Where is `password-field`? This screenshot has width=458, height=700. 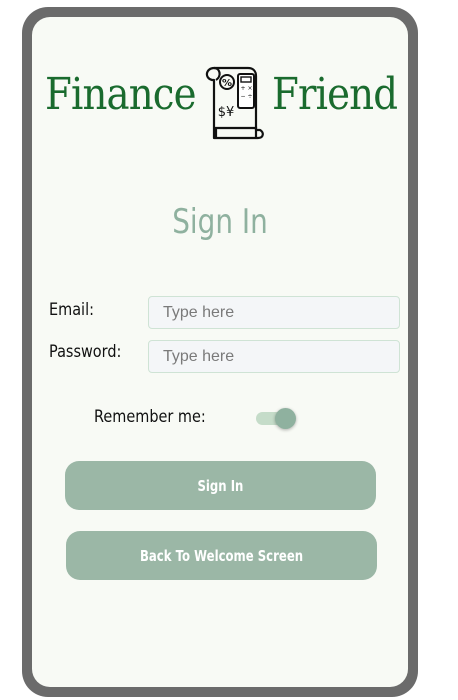 password-field is located at coordinates (274, 356).